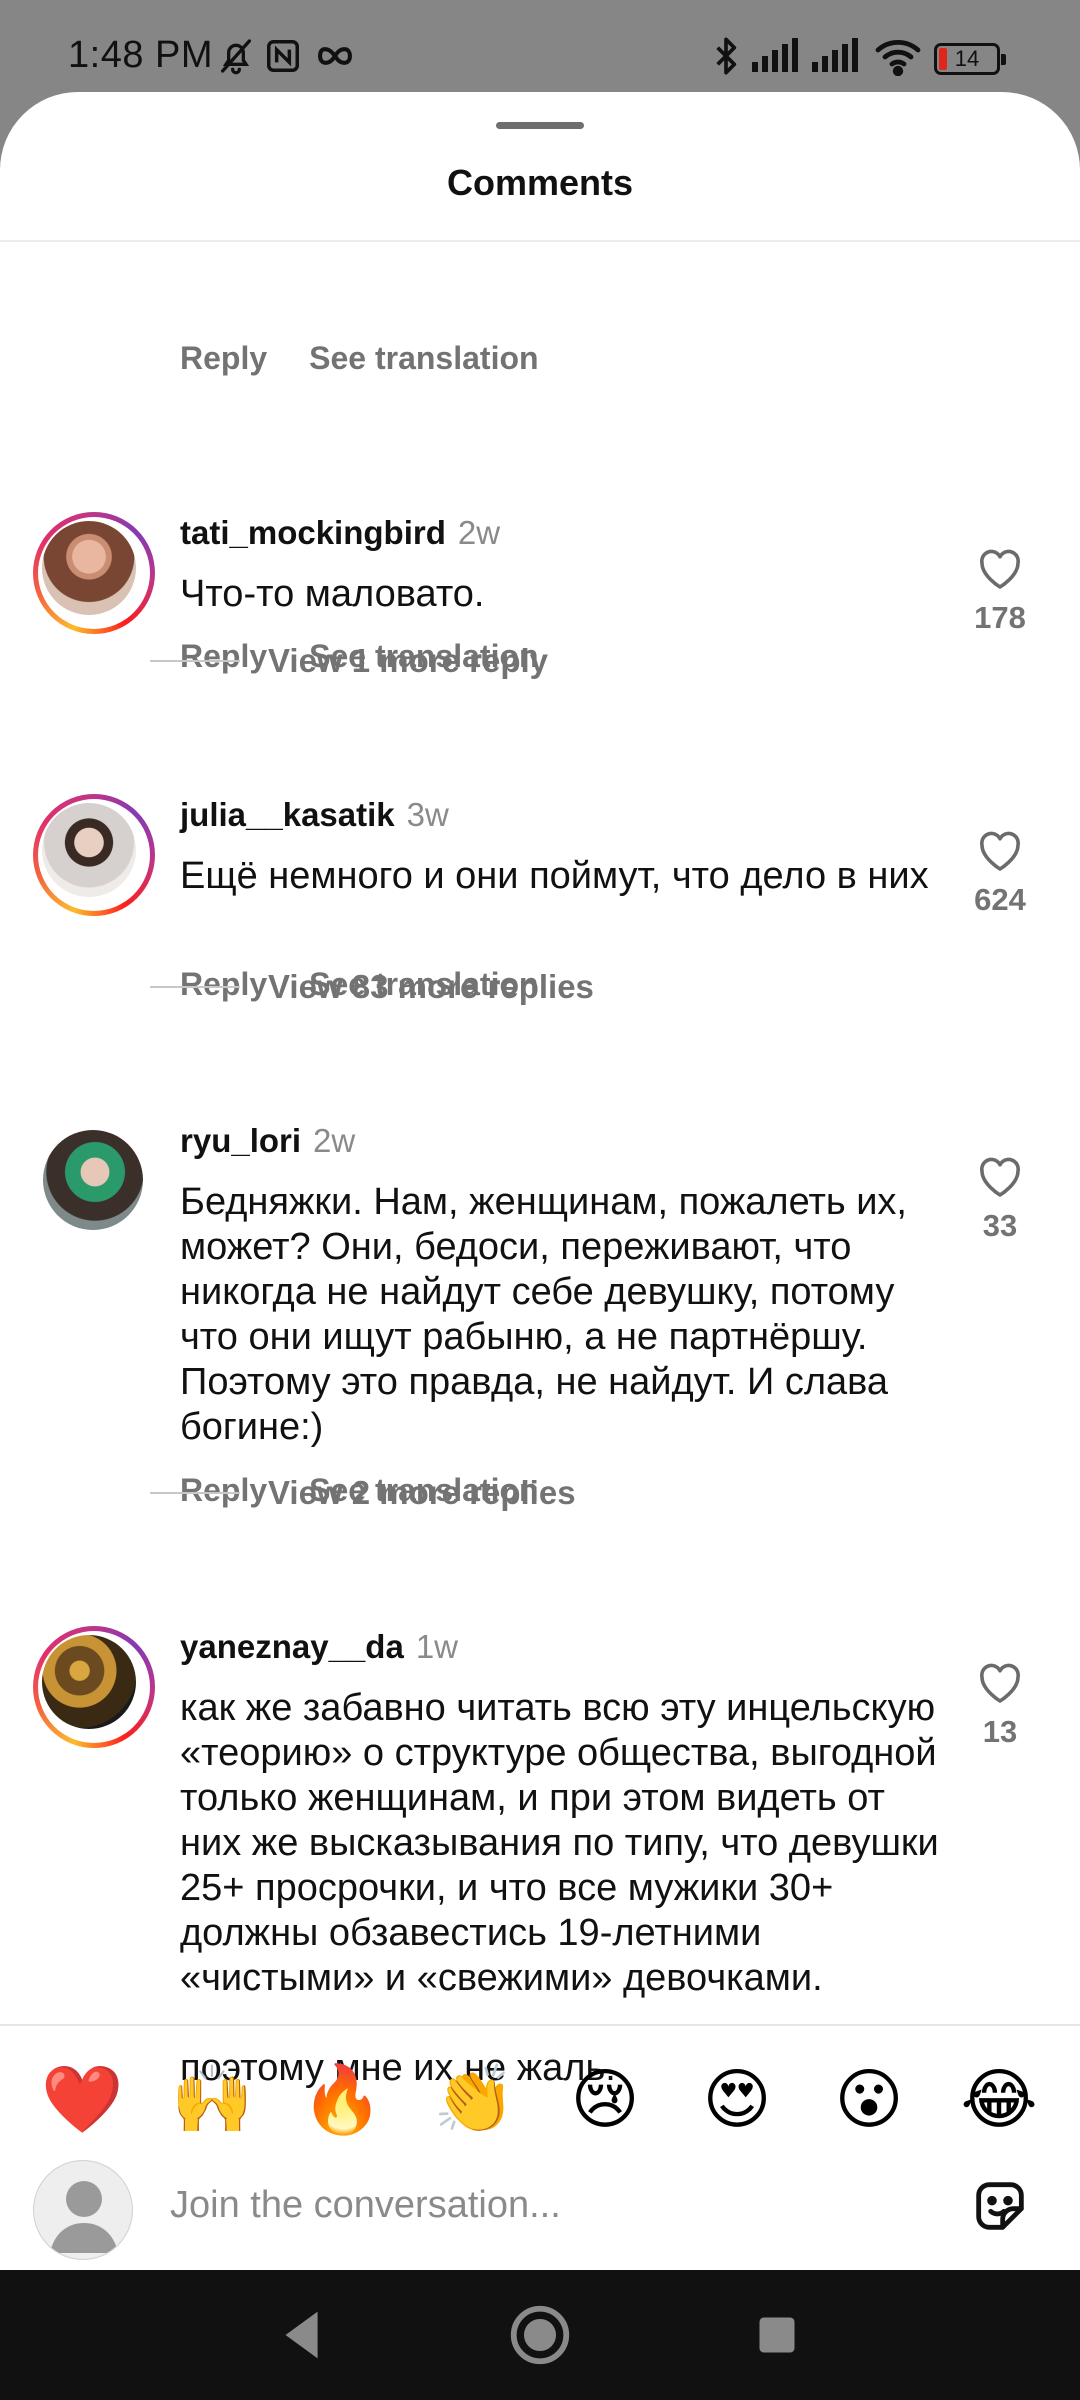 The height and width of the screenshot is (2400, 1080). Describe the element at coordinates (1000, 617) in the screenshot. I see `like-count: 178` at that location.